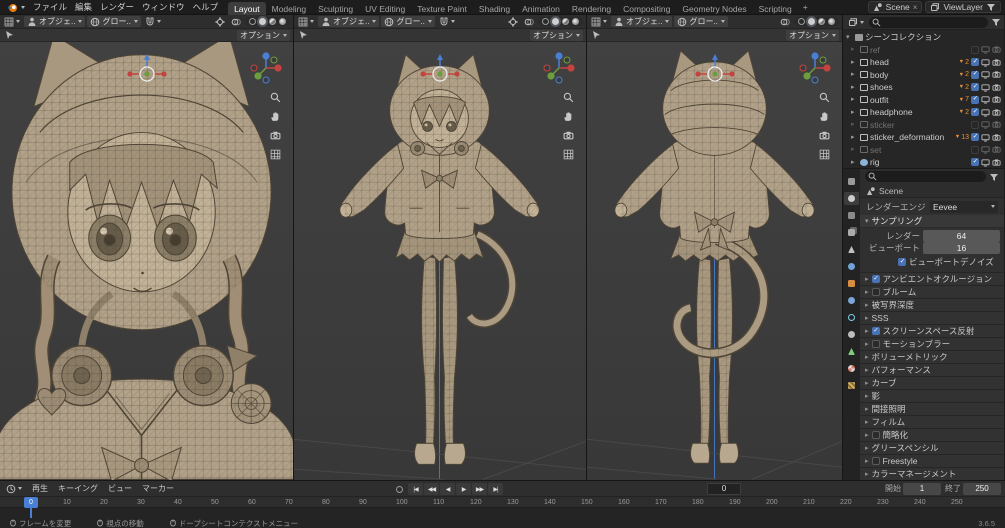 Image resolution: width=1005 pixels, height=528 pixels. What do you see at coordinates (932, 370) in the screenshot?
I see `collapsed-panel-header: パフォーマンス` at bounding box center [932, 370].